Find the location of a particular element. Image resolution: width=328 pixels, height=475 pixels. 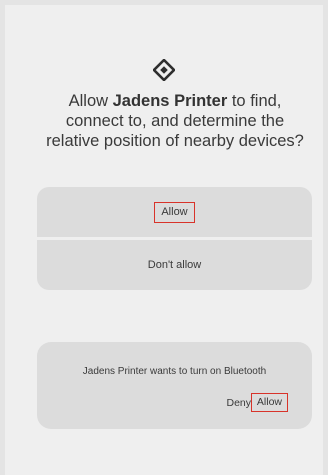

title-prefix: Allow is located at coordinates (90, 101).